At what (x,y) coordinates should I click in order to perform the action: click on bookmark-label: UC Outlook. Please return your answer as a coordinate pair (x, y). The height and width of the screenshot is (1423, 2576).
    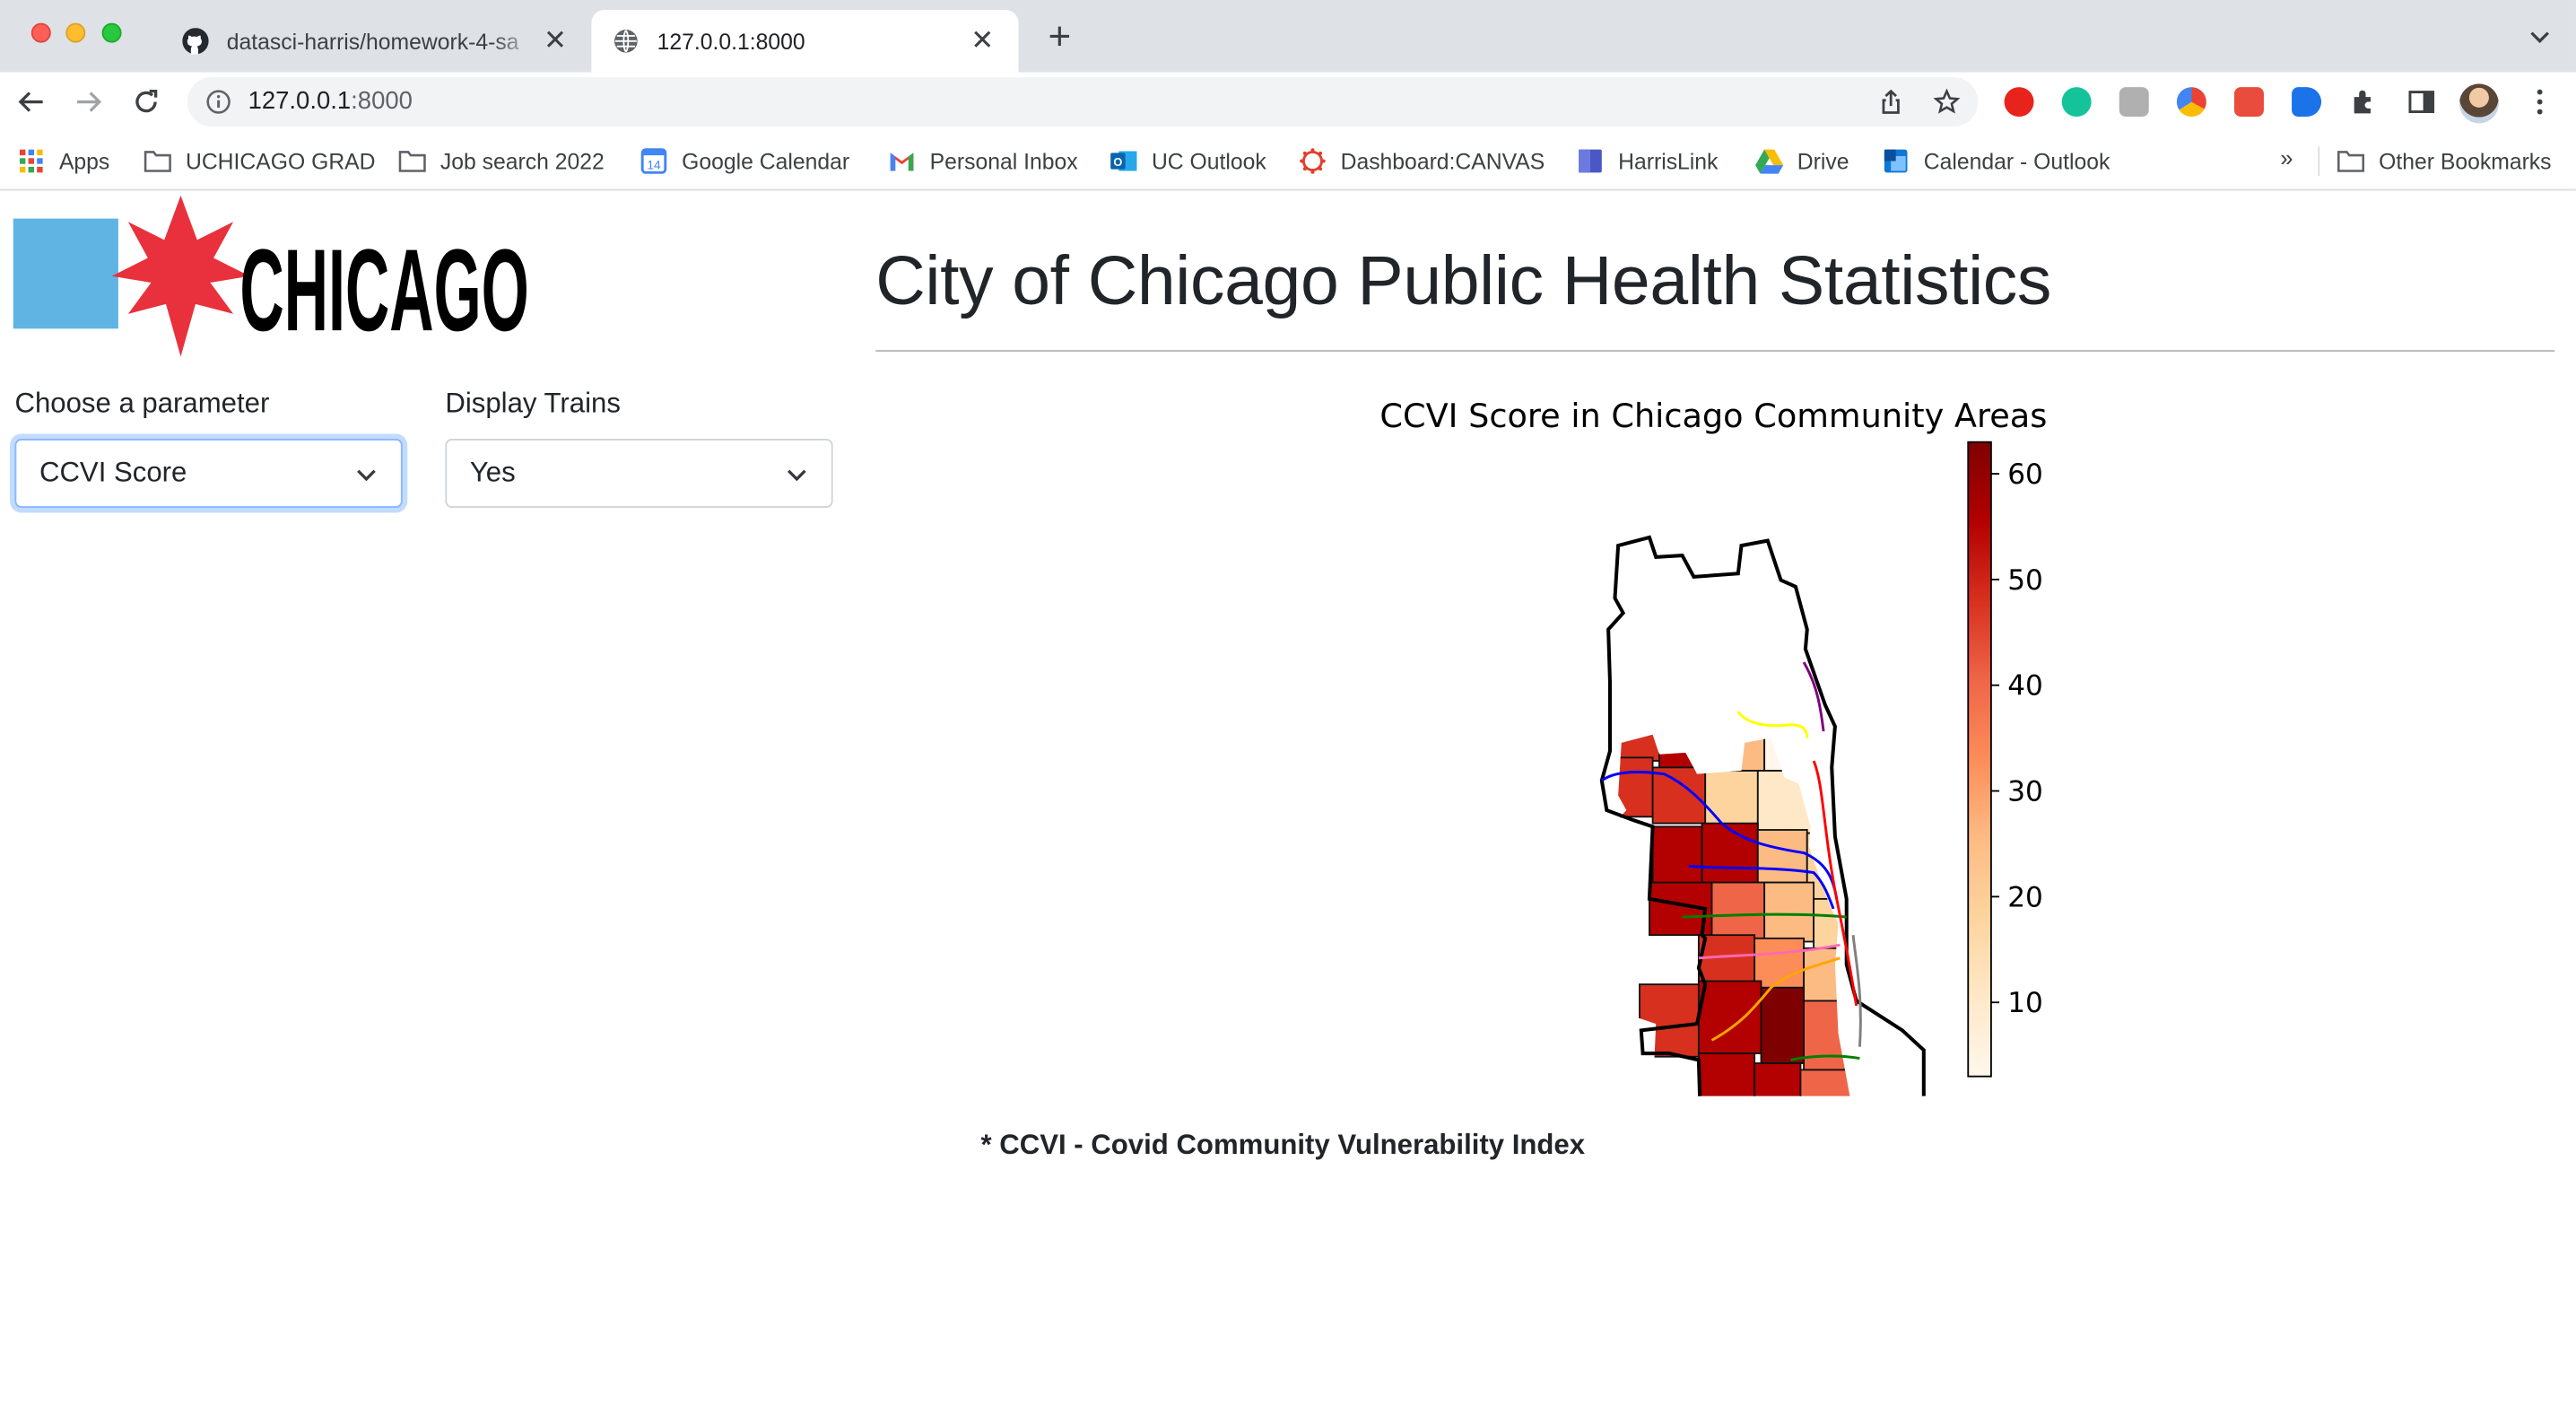
    Looking at the image, I should click on (1208, 161).